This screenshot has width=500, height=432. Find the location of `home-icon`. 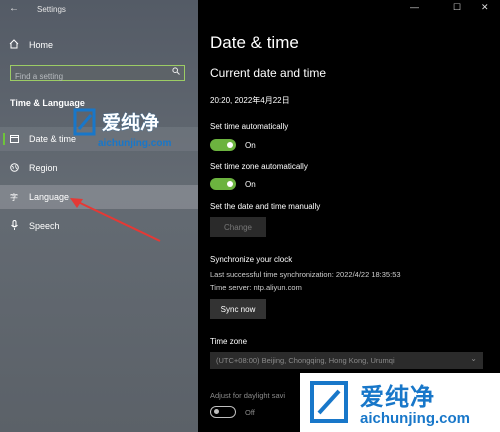

home-icon is located at coordinates (14, 45).